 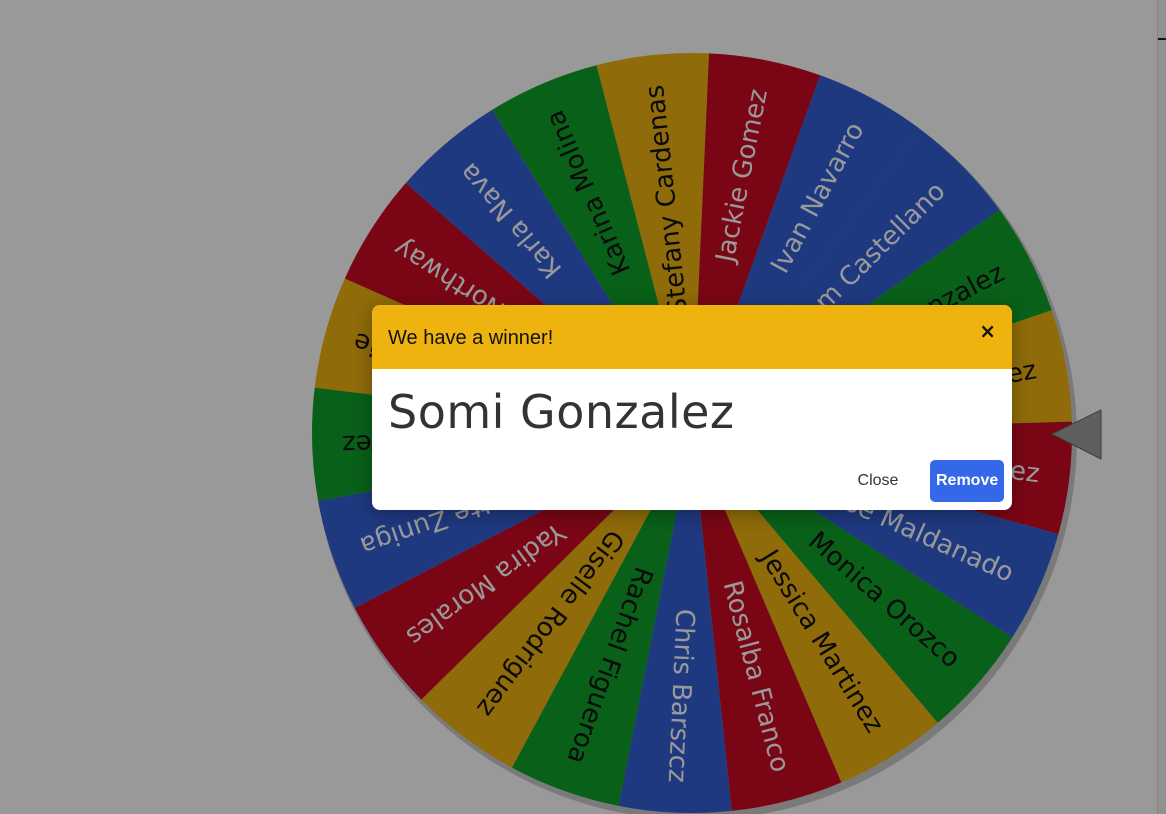 I want to click on dialog-title: We have a winner!, so click(x=471, y=338).